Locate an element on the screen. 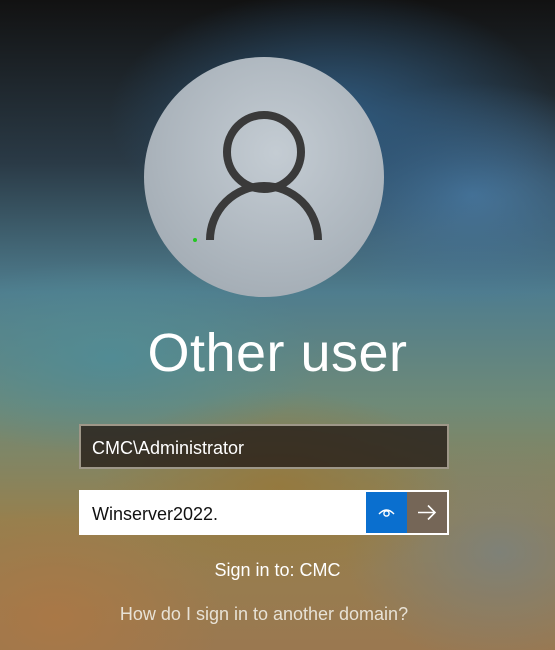 This screenshot has height=650, width=555. reveal-password-button is located at coordinates (386, 512).